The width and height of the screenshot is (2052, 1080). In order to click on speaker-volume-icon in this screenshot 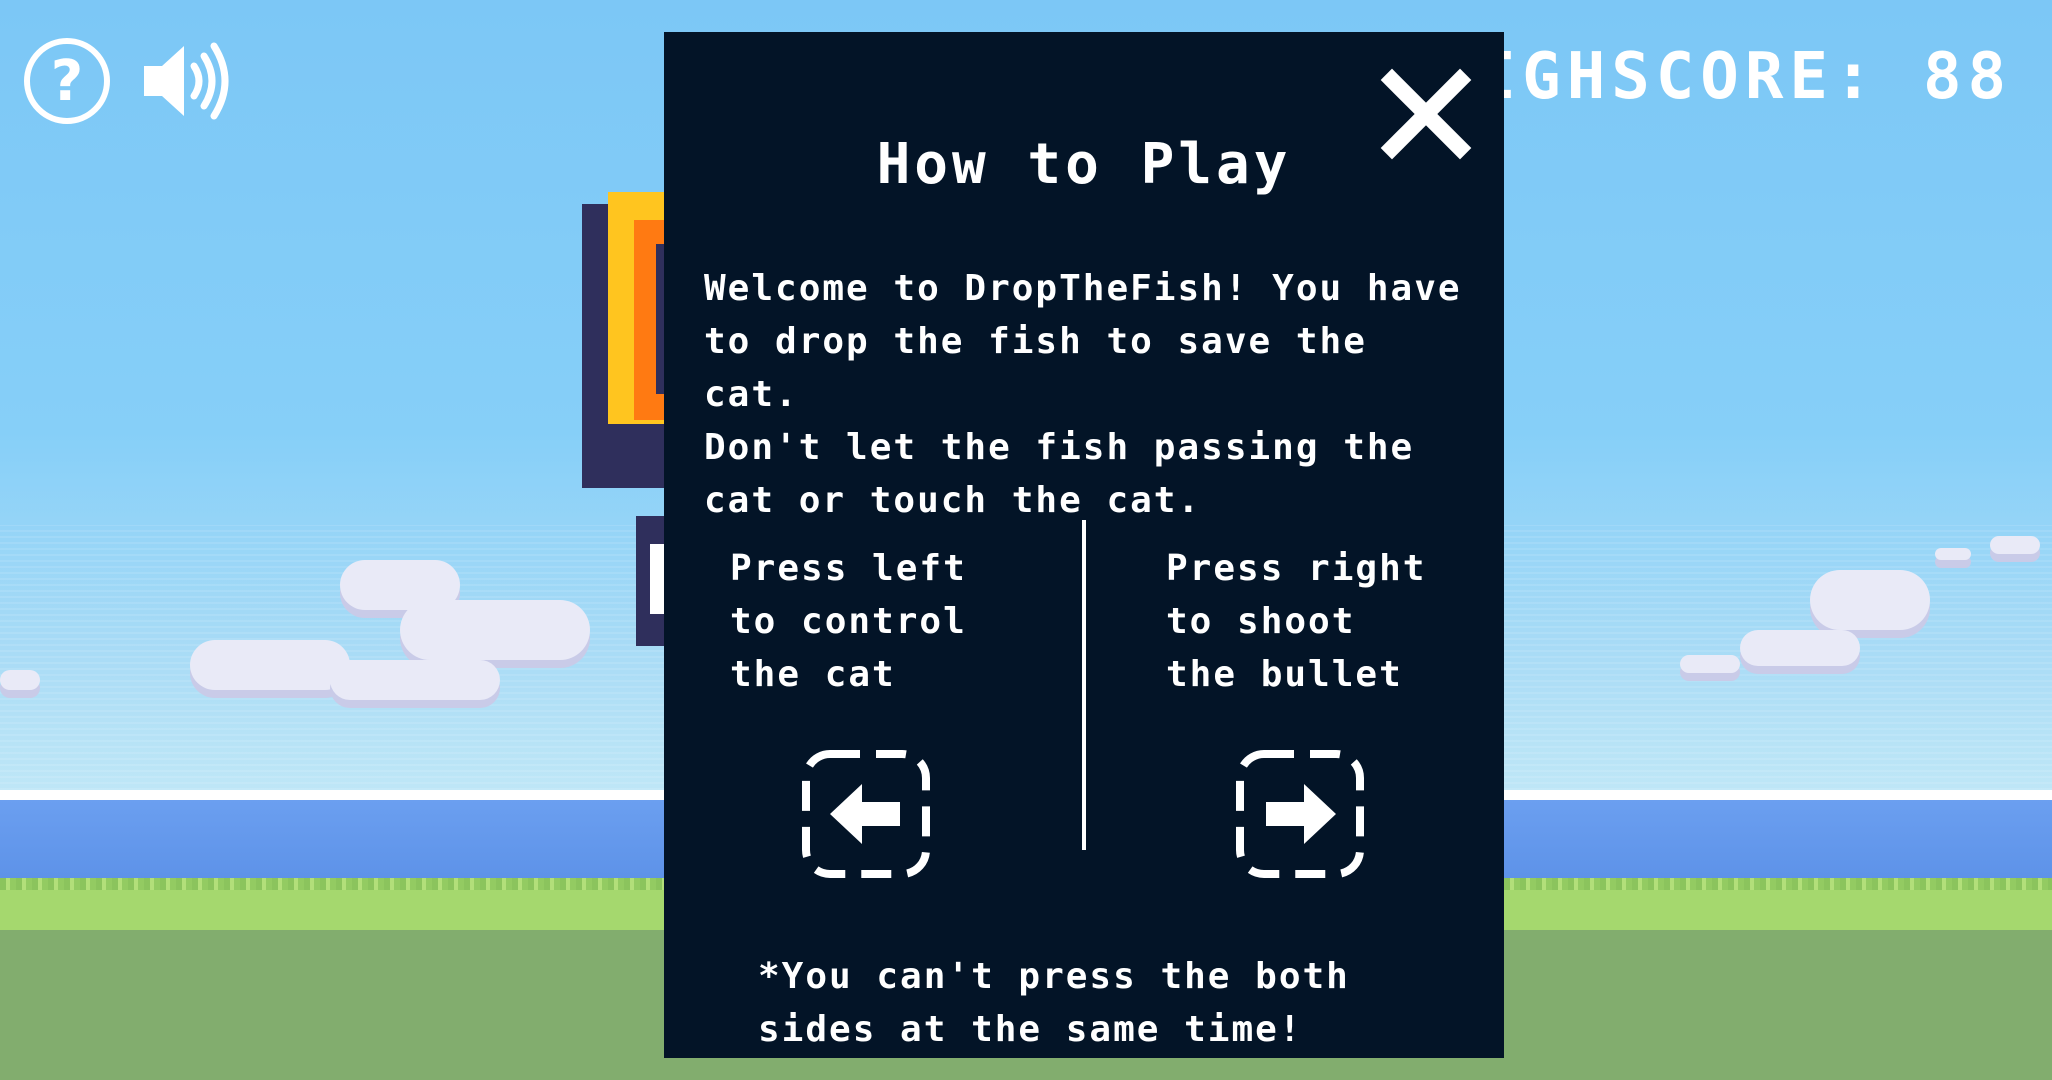, I will do `click(186, 81)`.